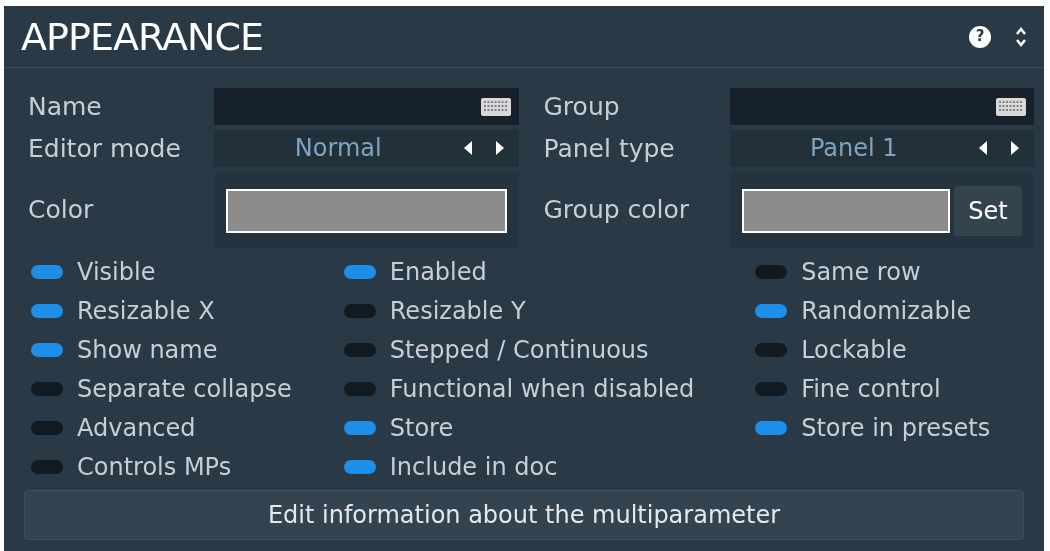 The height and width of the screenshot is (551, 1050). Describe the element at coordinates (147, 350) in the screenshot. I see `toggle-label: Show name` at that location.